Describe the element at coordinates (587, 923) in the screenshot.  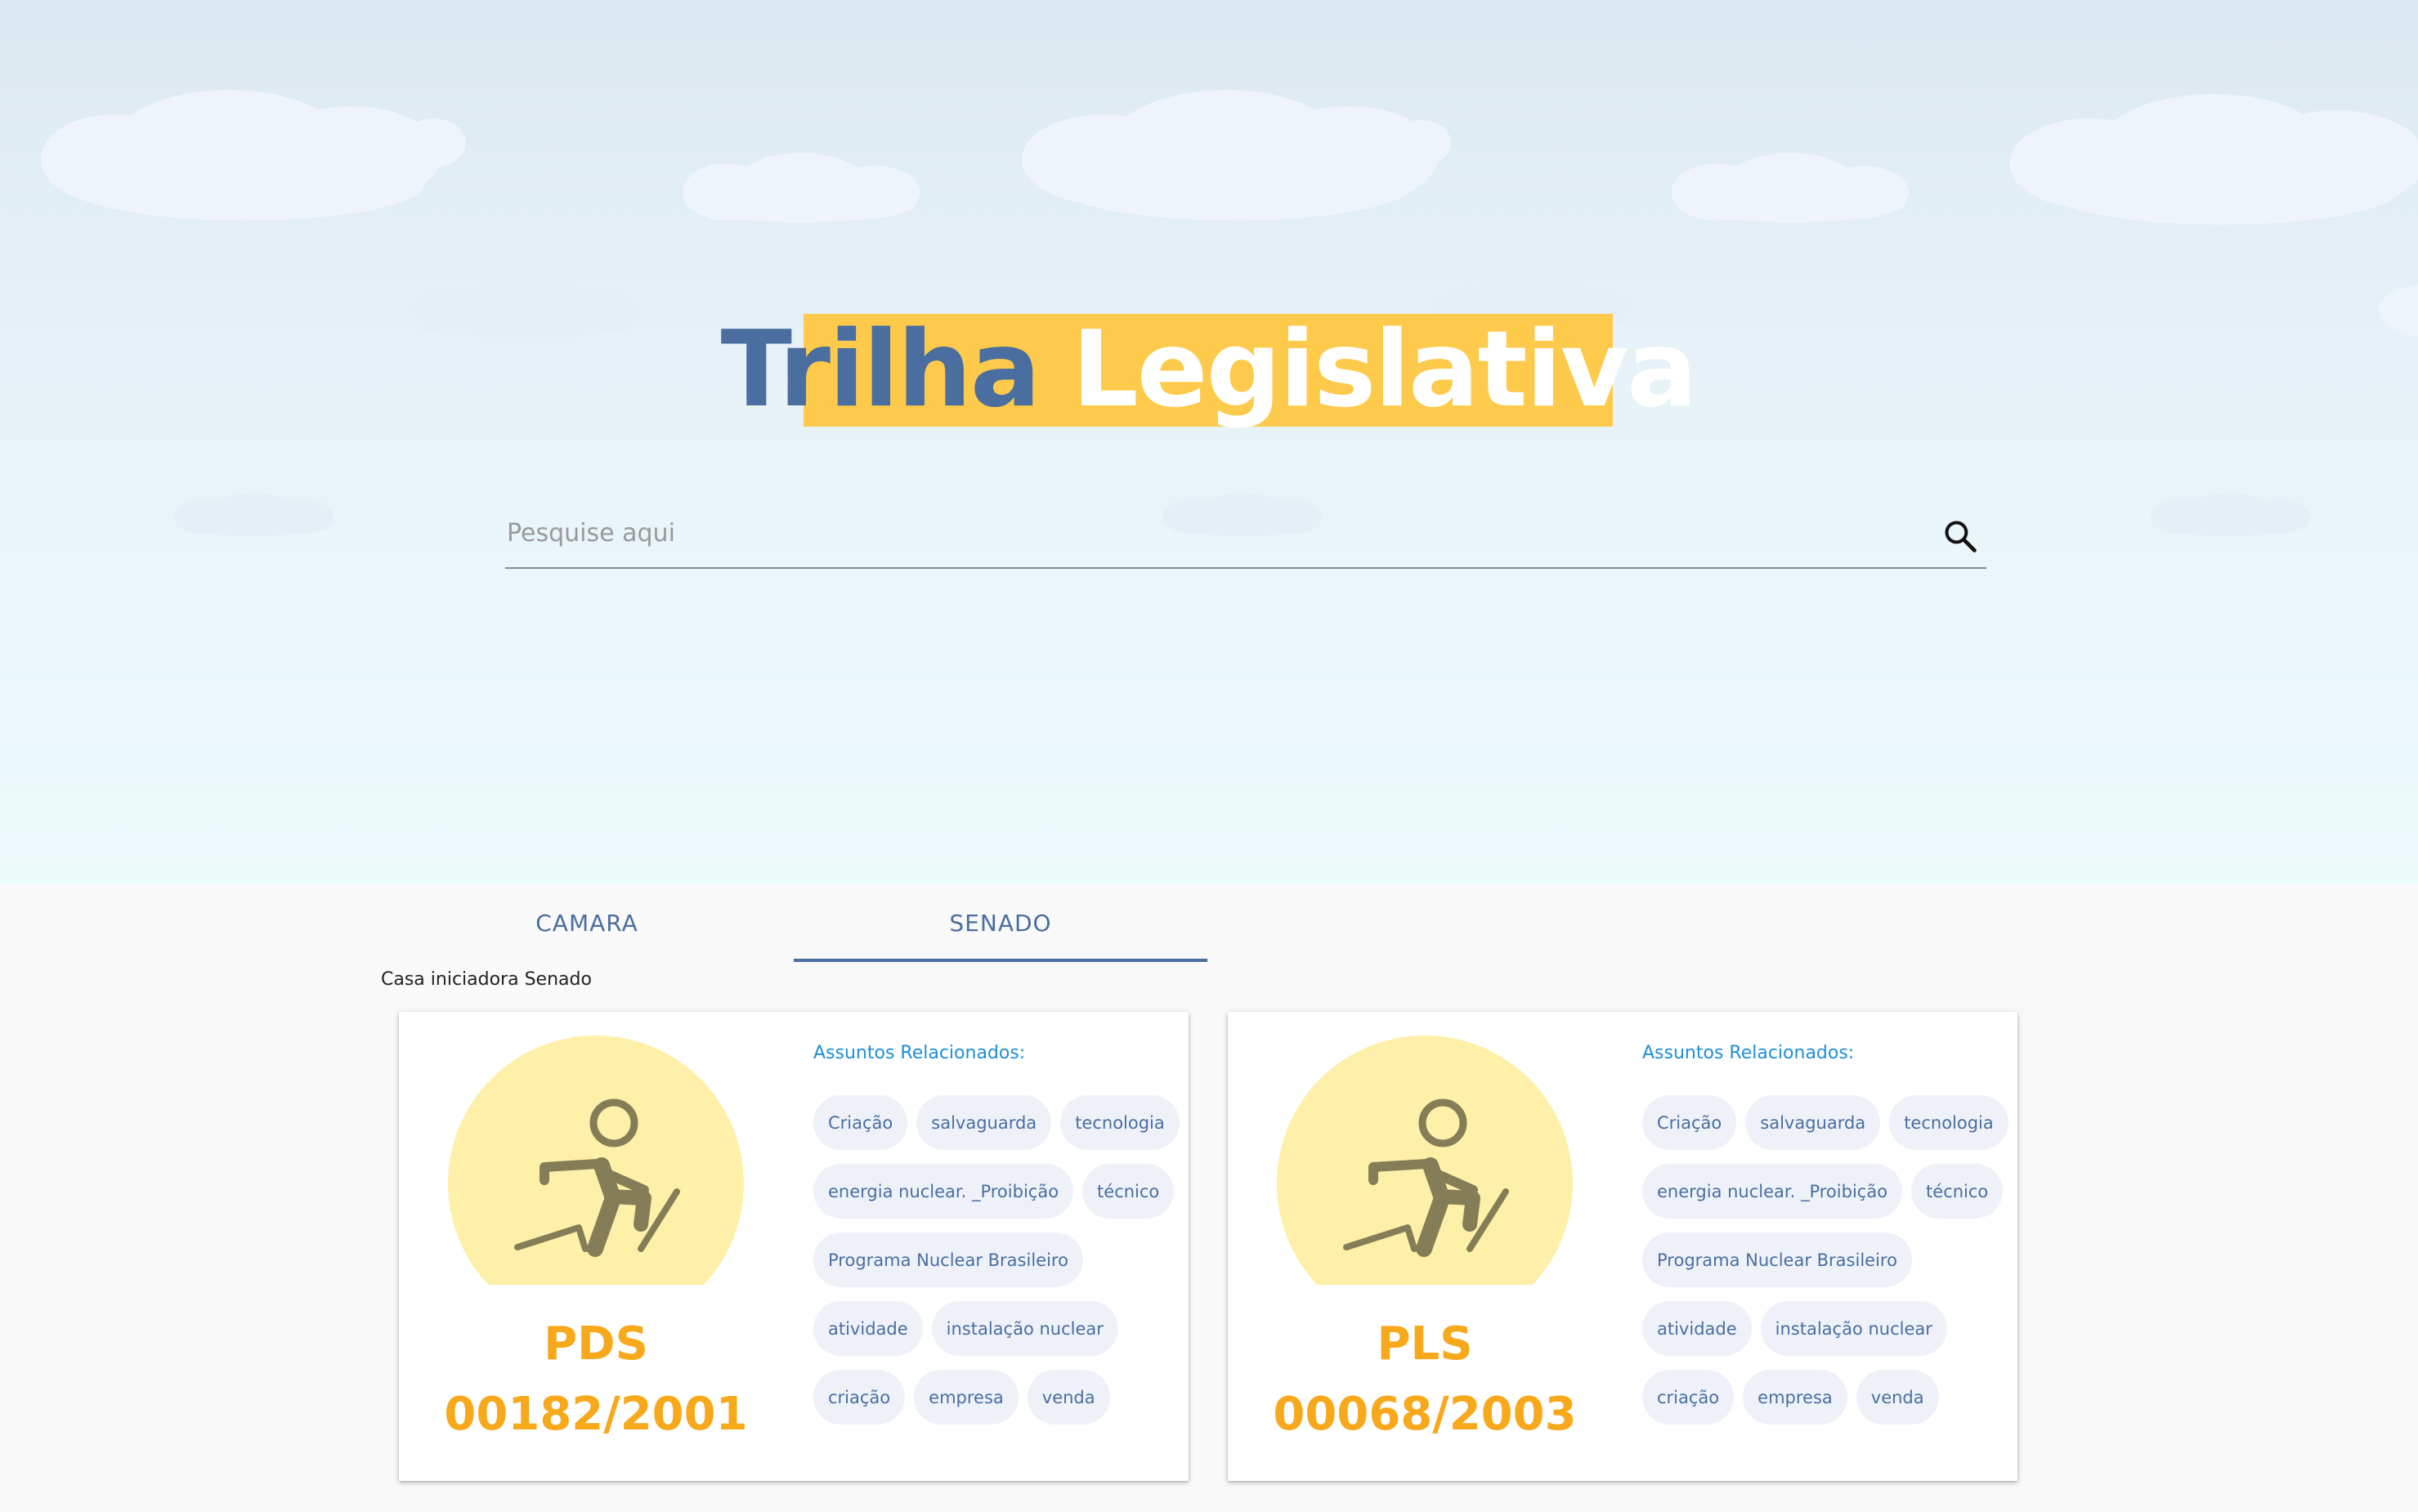
I see `tab-camara: CAMARA` at that location.